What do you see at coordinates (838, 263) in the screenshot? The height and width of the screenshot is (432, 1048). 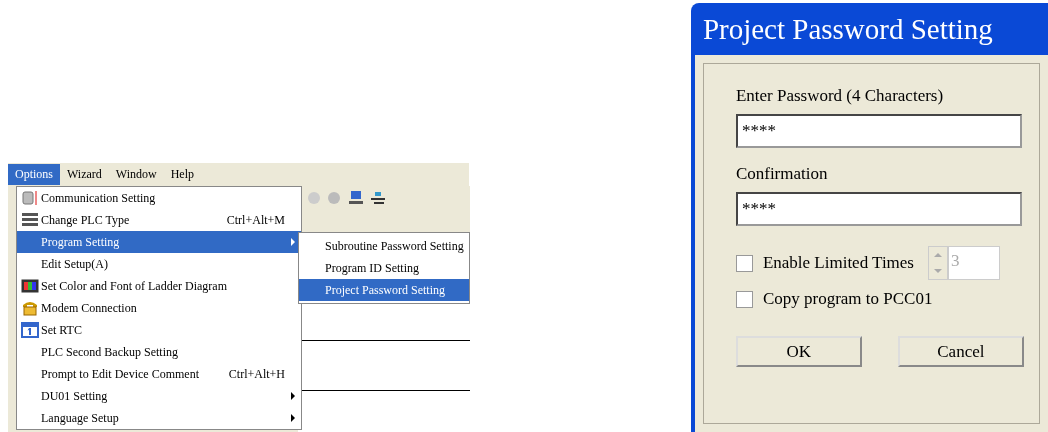 I see `checkbox-label: Enable Limited Times` at bounding box center [838, 263].